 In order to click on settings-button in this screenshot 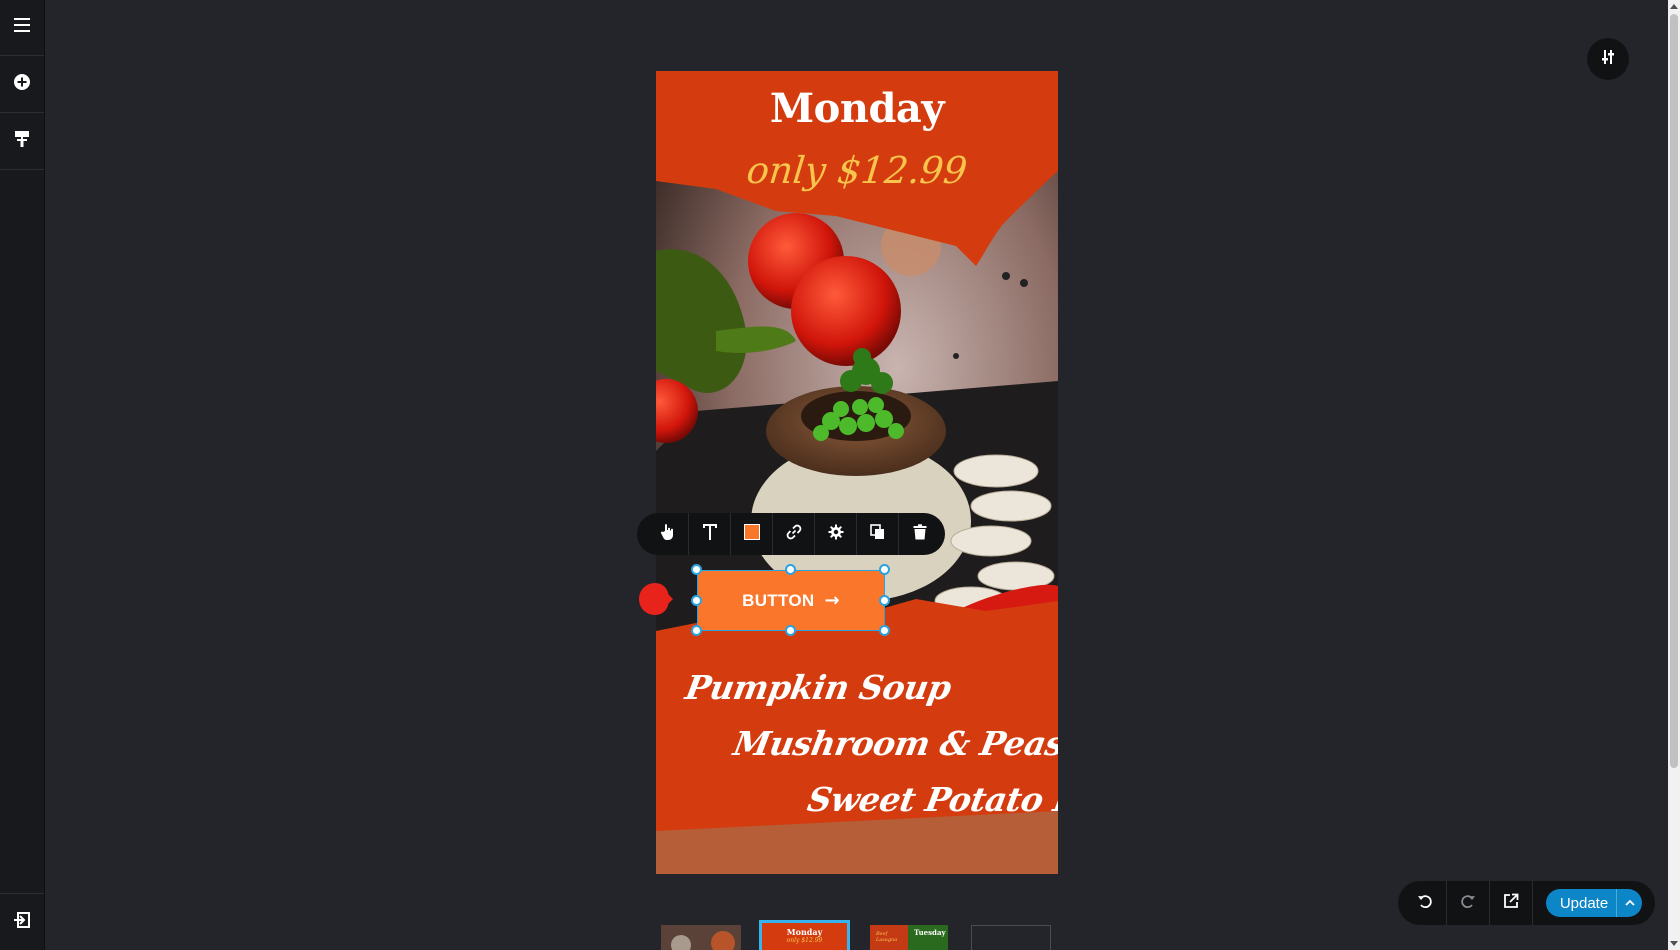, I will do `click(836, 534)`.